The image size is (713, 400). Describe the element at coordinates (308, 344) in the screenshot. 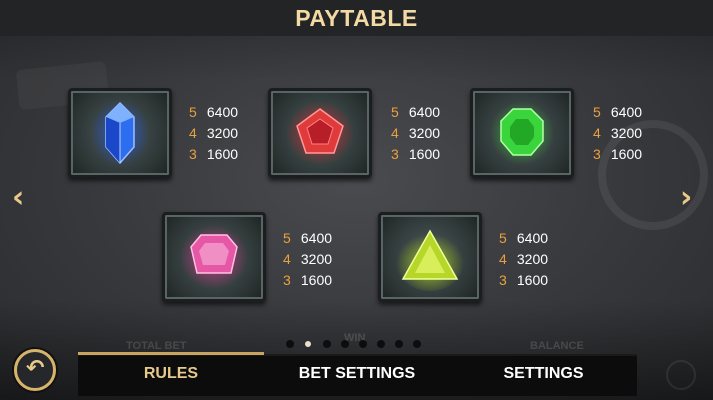

I see `page-dot-active` at that location.